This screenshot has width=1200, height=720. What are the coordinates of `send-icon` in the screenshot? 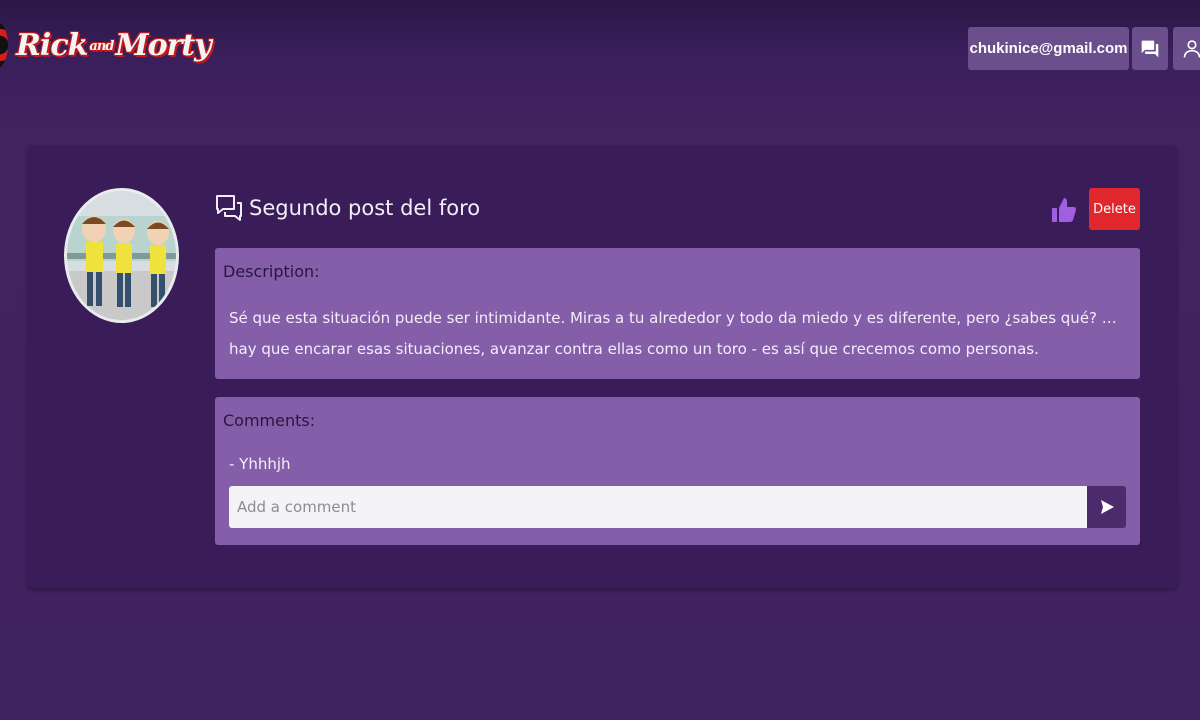 It's located at (1107, 507).